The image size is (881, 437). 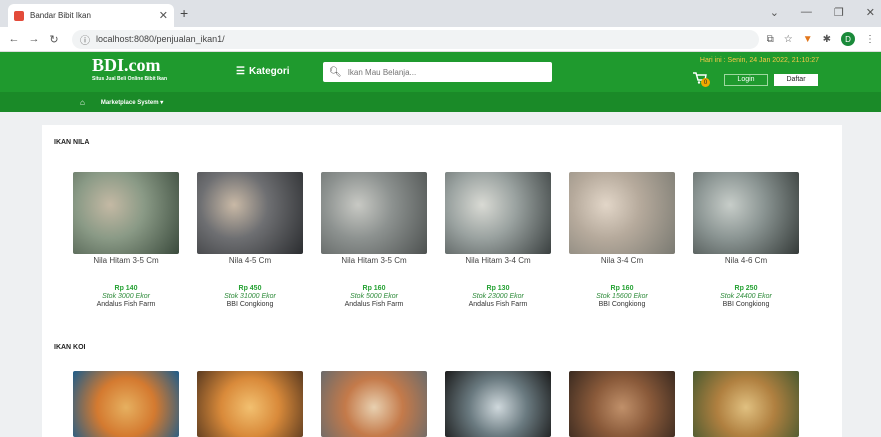 What do you see at coordinates (163, 15) in the screenshot?
I see `tab-close-icon: ✕` at bounding box center [163, 15].